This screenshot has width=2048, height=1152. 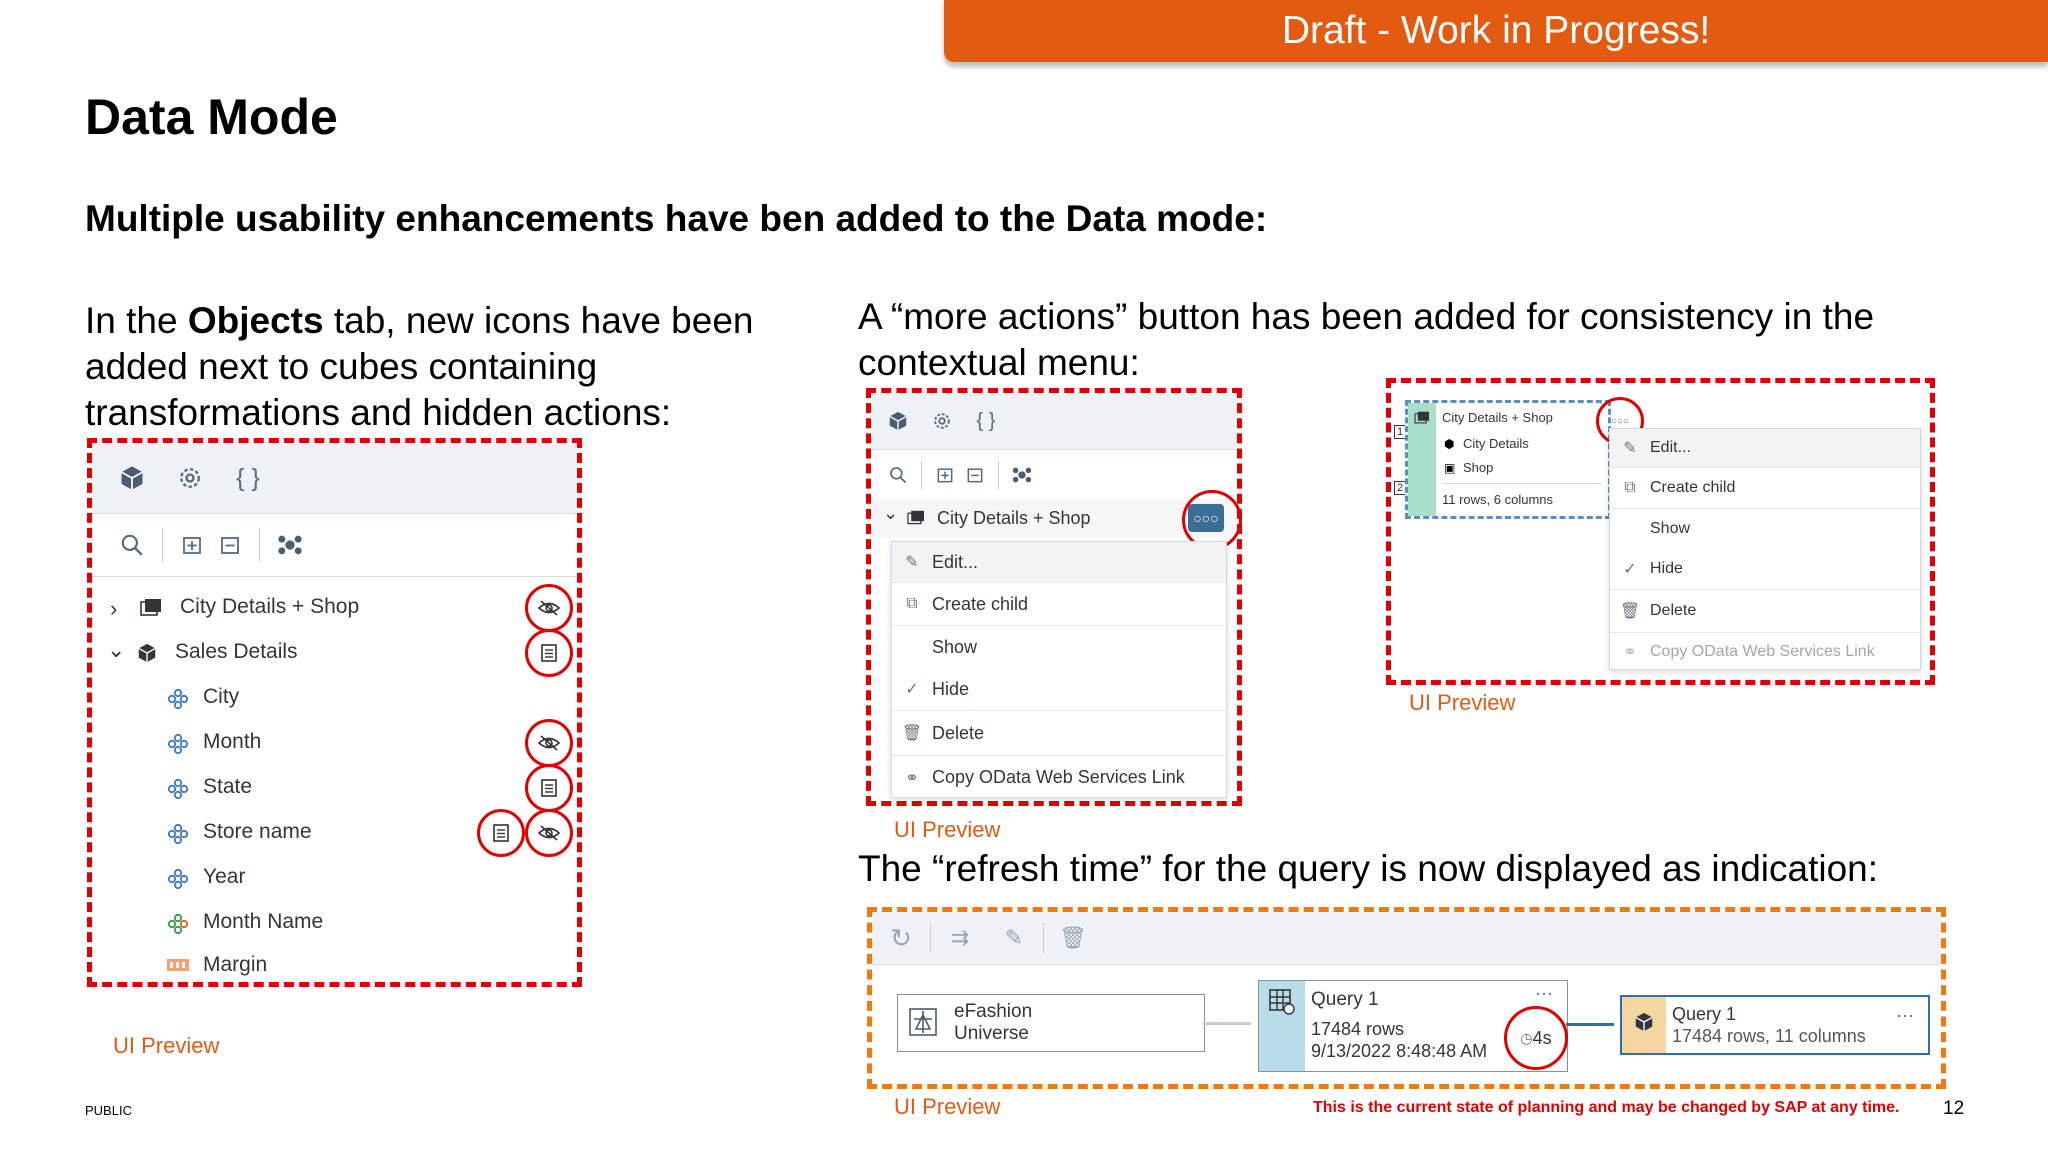 What do you see at coordinates (334, 698) in the screenshot?
I see `tree-row-city: City` at bounding box center [334, 698].